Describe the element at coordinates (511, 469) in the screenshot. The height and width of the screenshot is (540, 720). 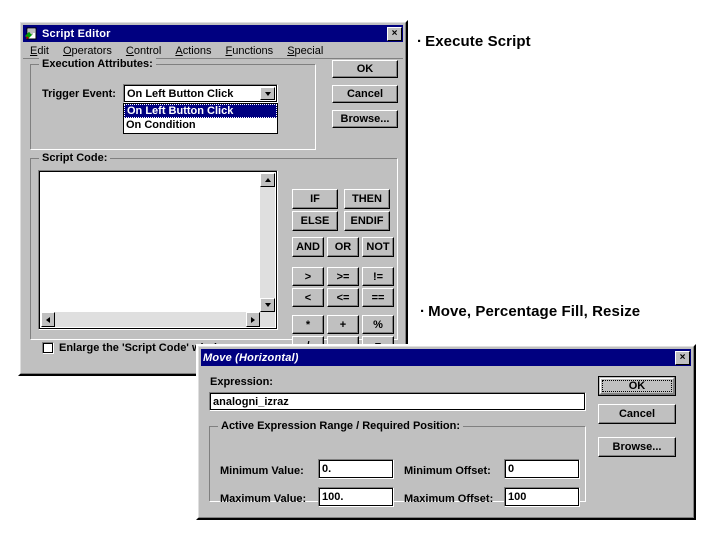
I see `minimum-offset-text: 0` at that location.